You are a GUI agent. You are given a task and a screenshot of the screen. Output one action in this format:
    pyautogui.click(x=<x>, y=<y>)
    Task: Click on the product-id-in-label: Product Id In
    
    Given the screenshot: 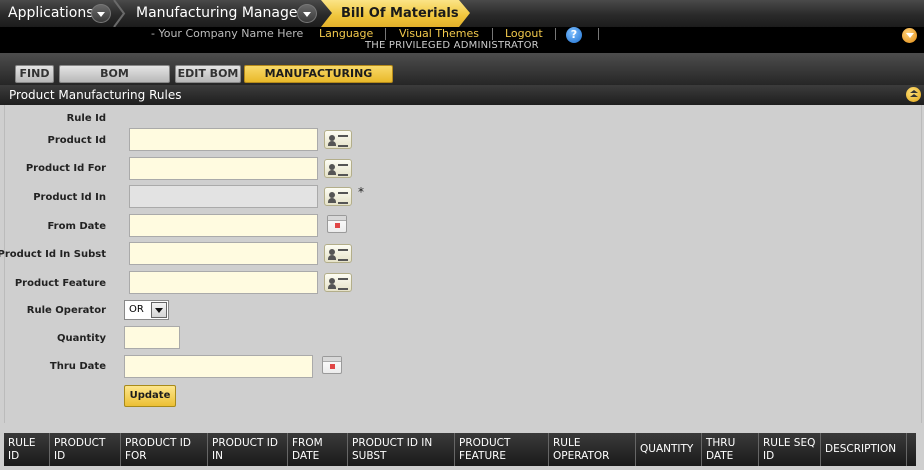 What is the action you would take?
    pyautogui.click(x=69, y=197)
    